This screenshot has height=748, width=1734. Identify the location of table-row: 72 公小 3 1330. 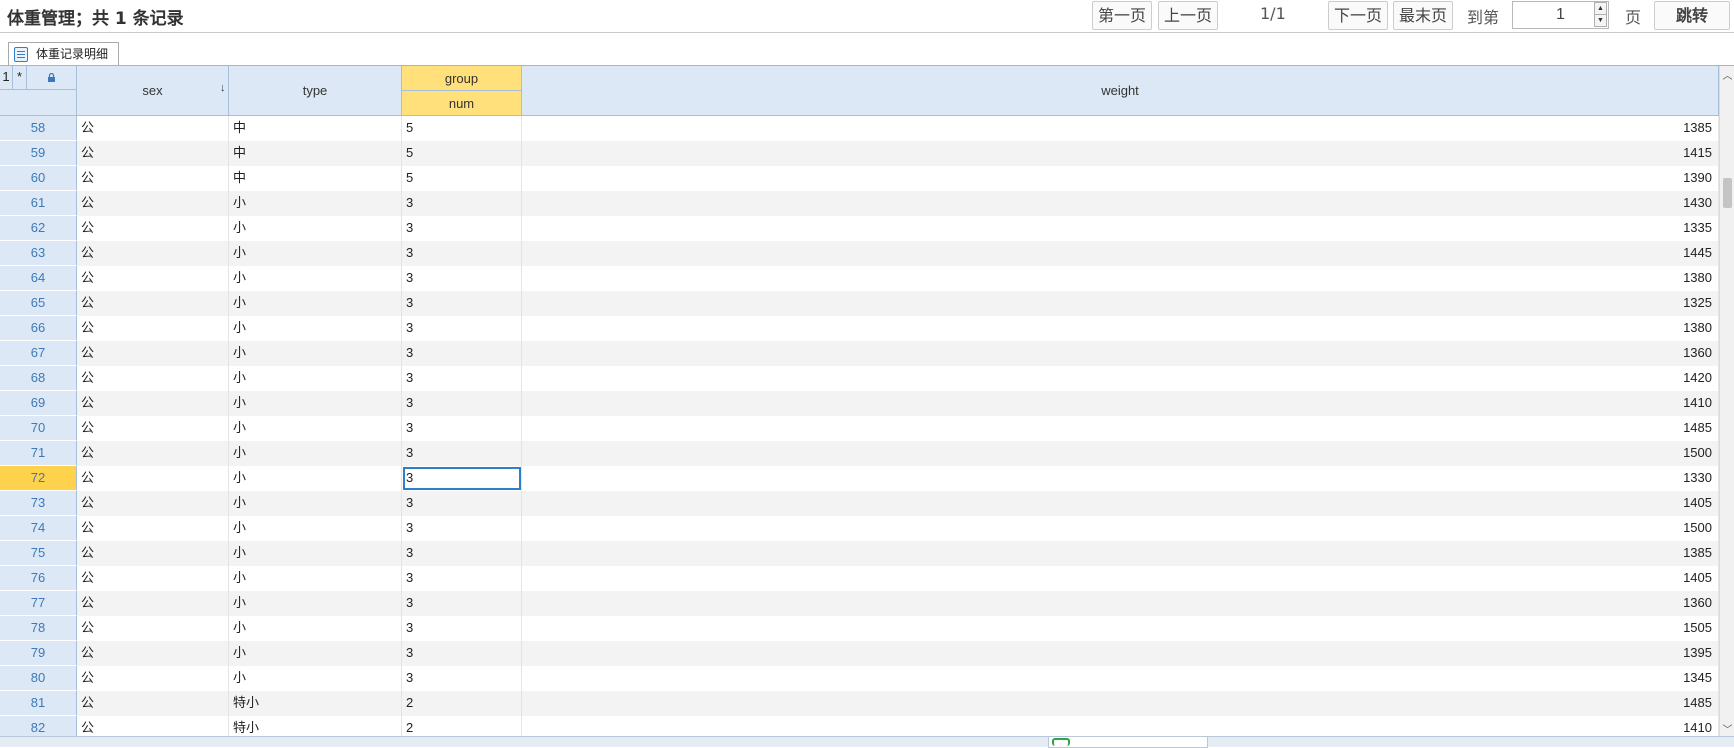
(859, 478).